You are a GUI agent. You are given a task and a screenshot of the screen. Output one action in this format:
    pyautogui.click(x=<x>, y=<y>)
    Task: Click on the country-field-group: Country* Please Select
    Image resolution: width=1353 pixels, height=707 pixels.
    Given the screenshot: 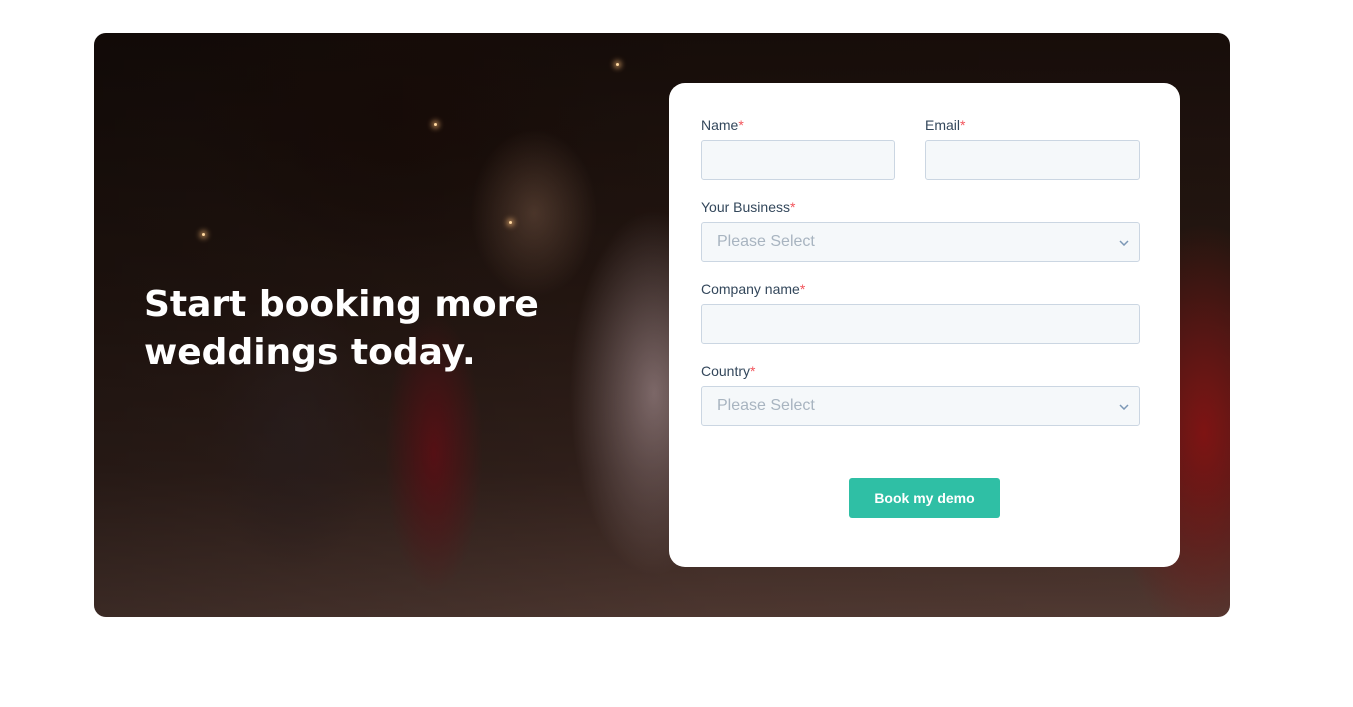 What is the action you would take?
    pyautogui.click(x=920, y=394)
    